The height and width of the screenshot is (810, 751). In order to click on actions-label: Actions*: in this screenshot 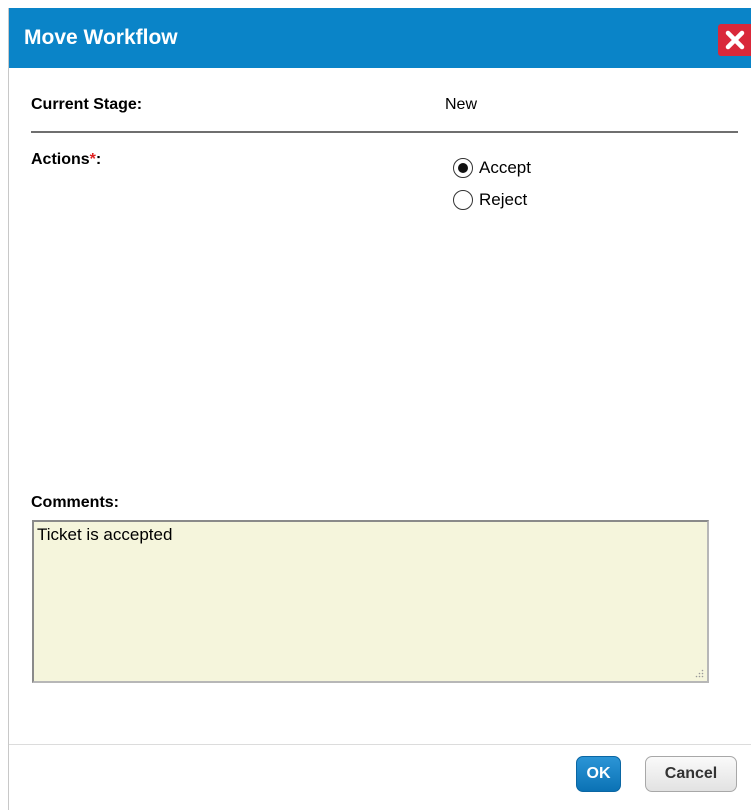, I will do `click(66, 160)`.